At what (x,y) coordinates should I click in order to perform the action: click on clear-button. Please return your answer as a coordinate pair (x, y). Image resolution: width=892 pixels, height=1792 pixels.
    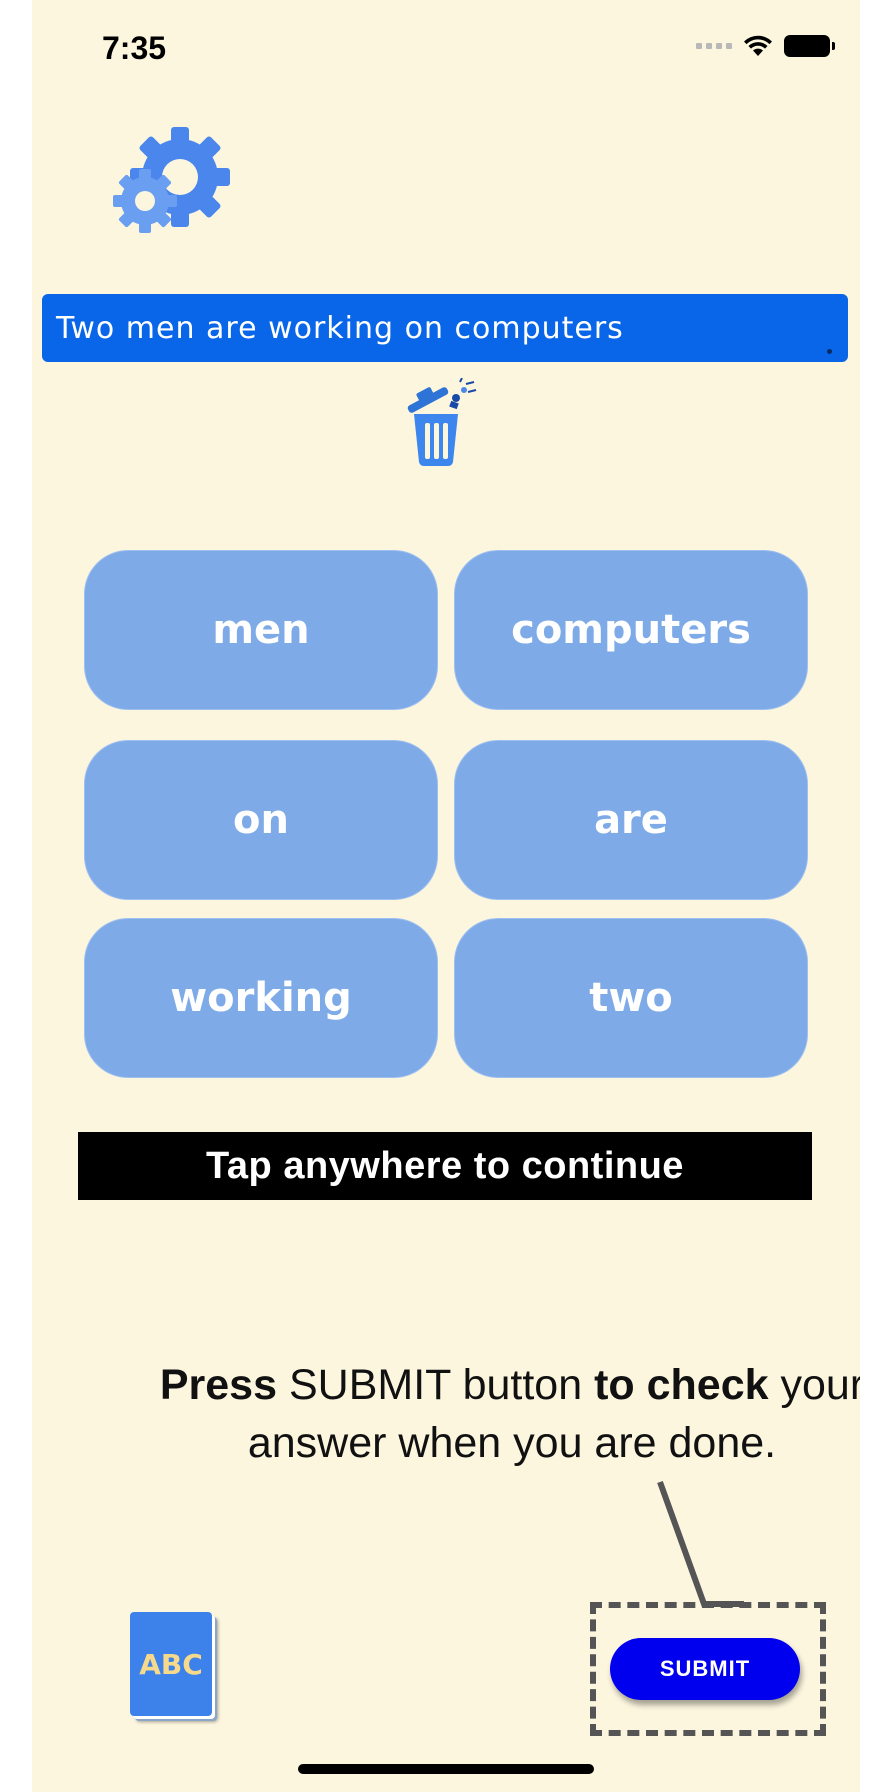
    Looking at the image, I should click on (441, 422).